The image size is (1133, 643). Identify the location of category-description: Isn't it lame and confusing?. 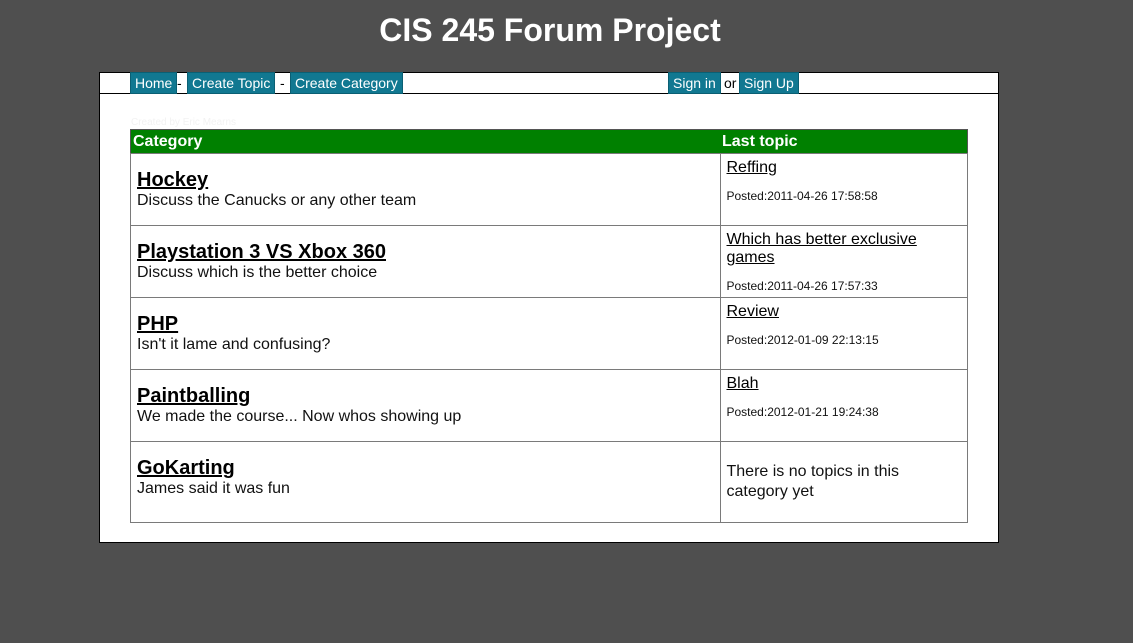
(234, 344).